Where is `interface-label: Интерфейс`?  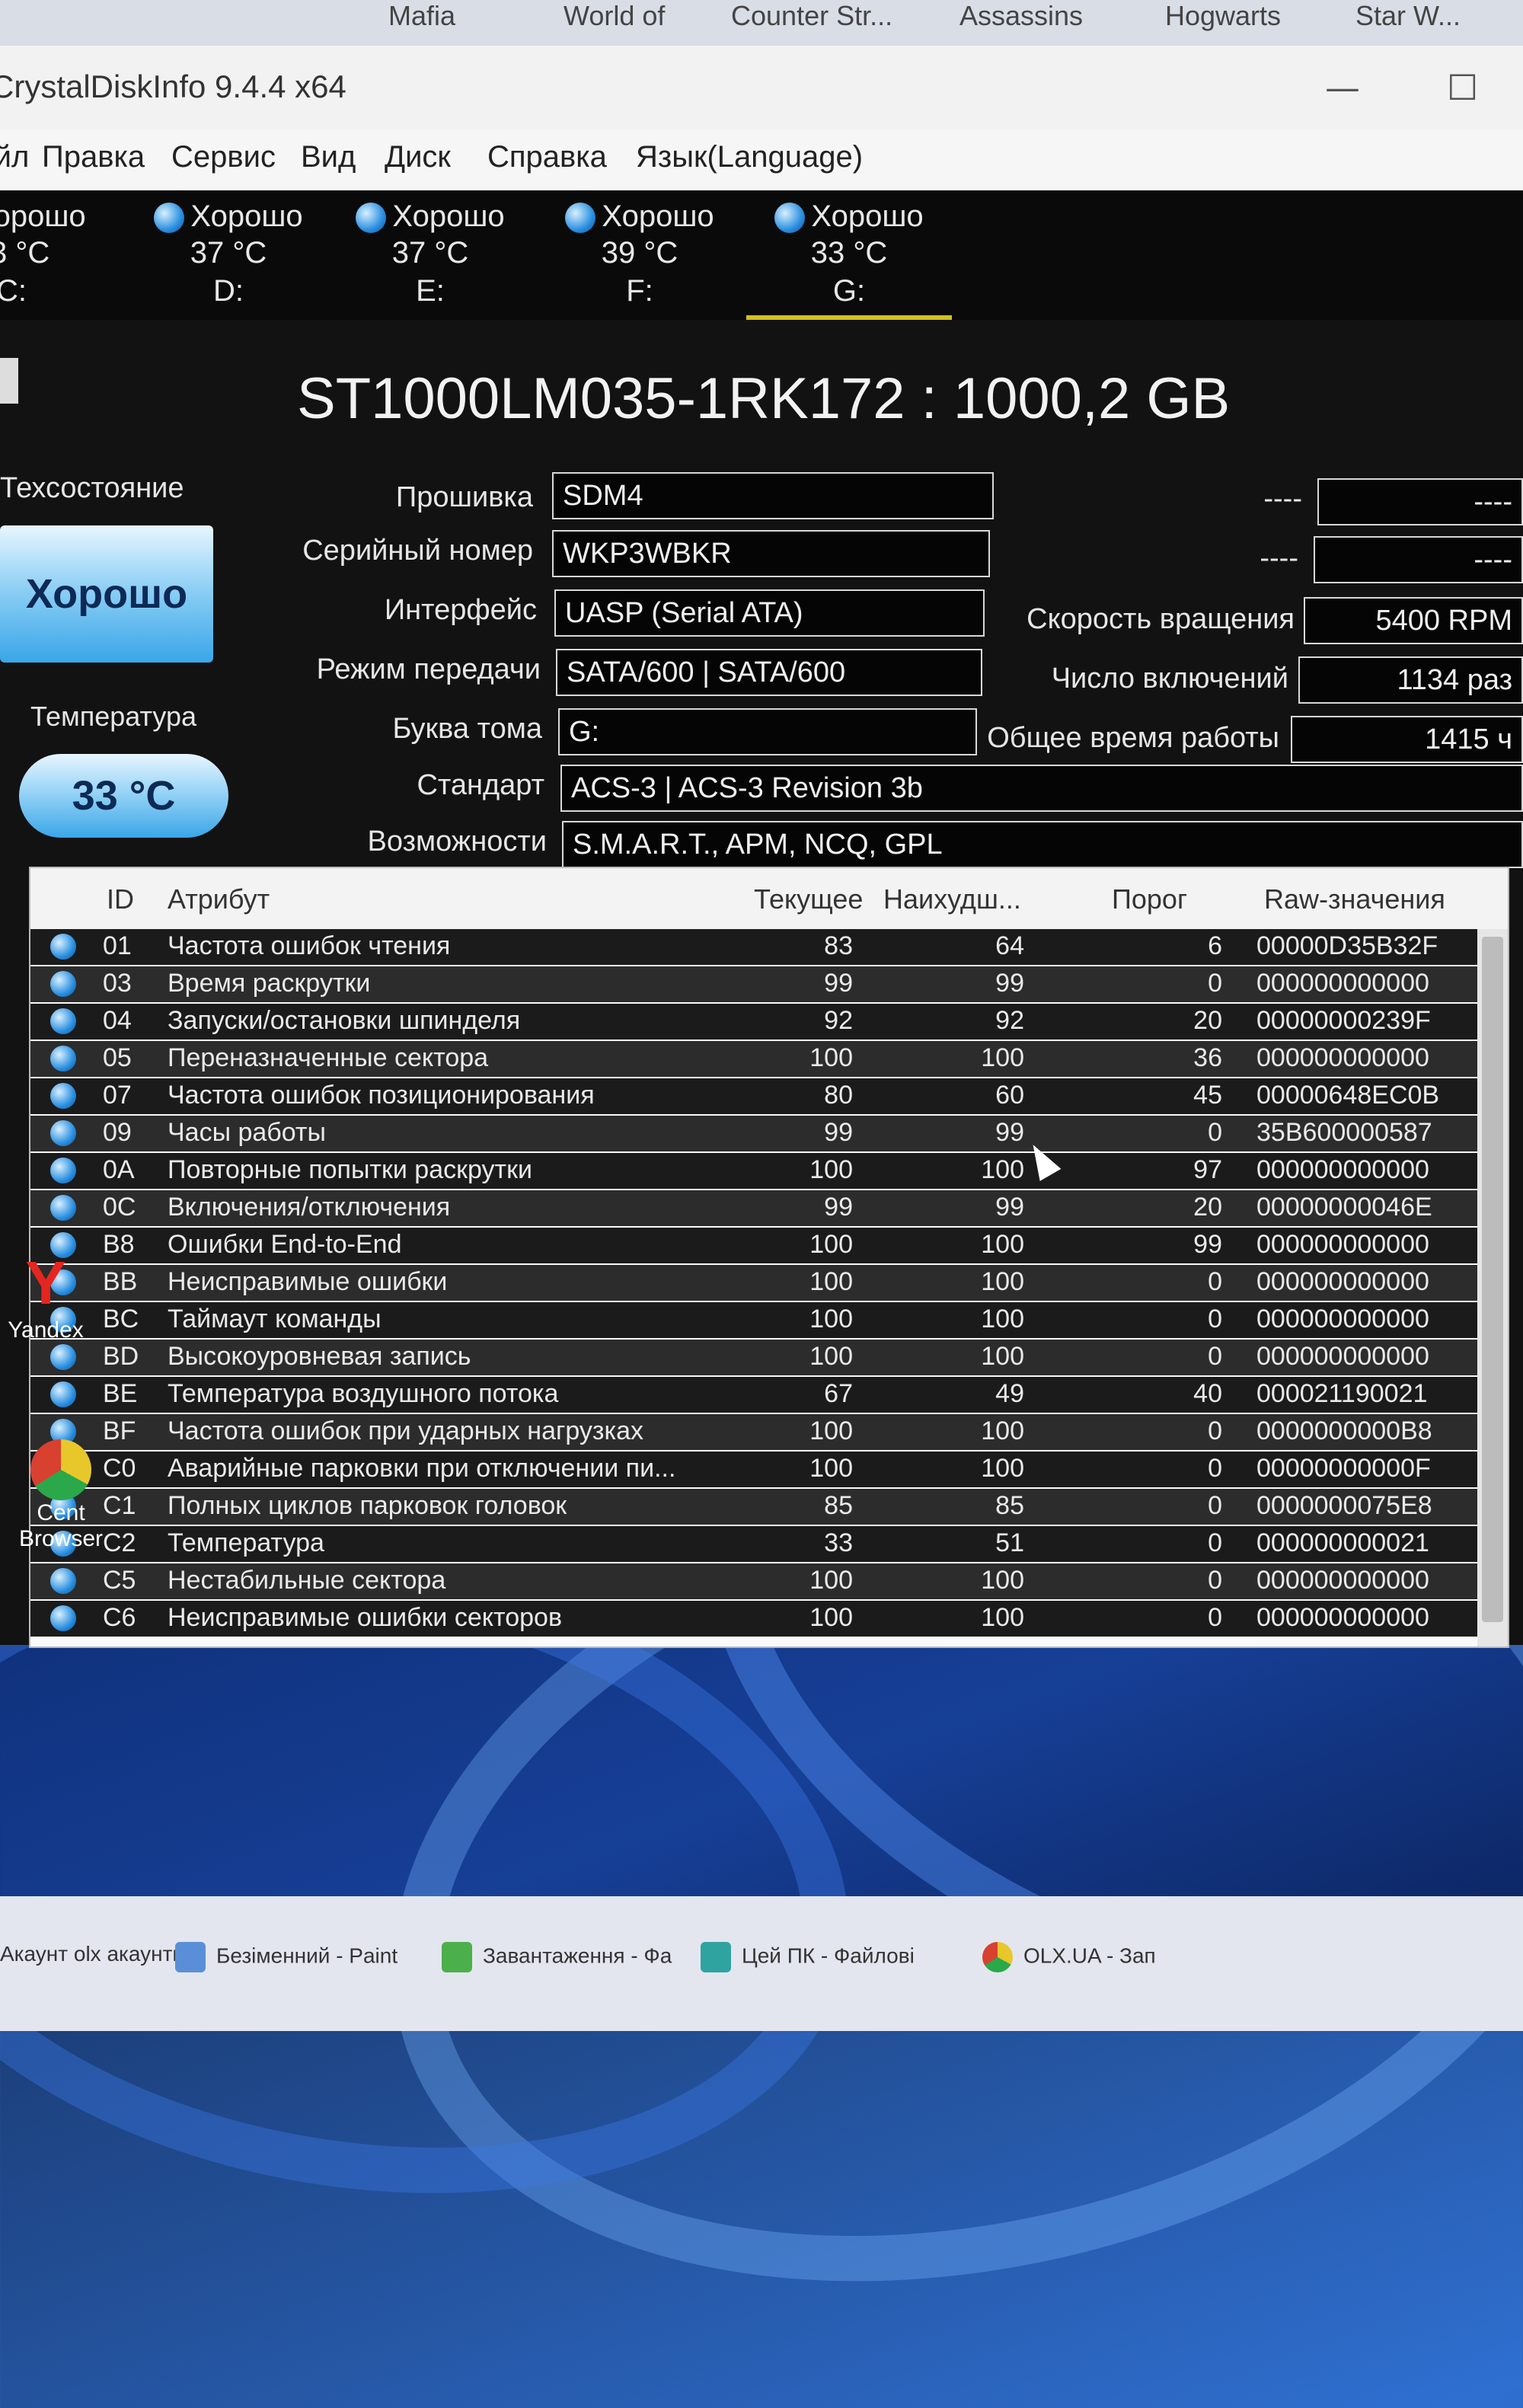 interface-label: Интерфейс is located at coordinates (460, 610).